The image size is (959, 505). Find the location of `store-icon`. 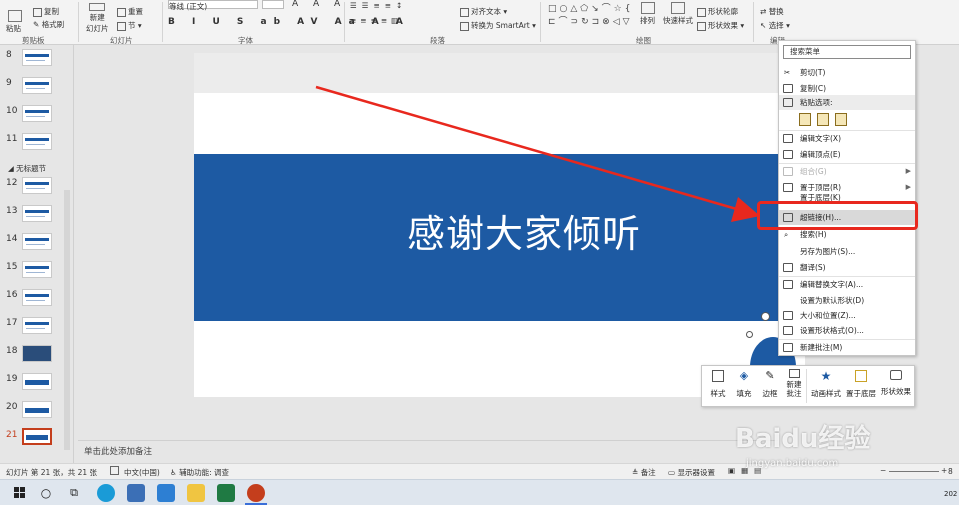

store-icon is located at coordinates (136, 493).